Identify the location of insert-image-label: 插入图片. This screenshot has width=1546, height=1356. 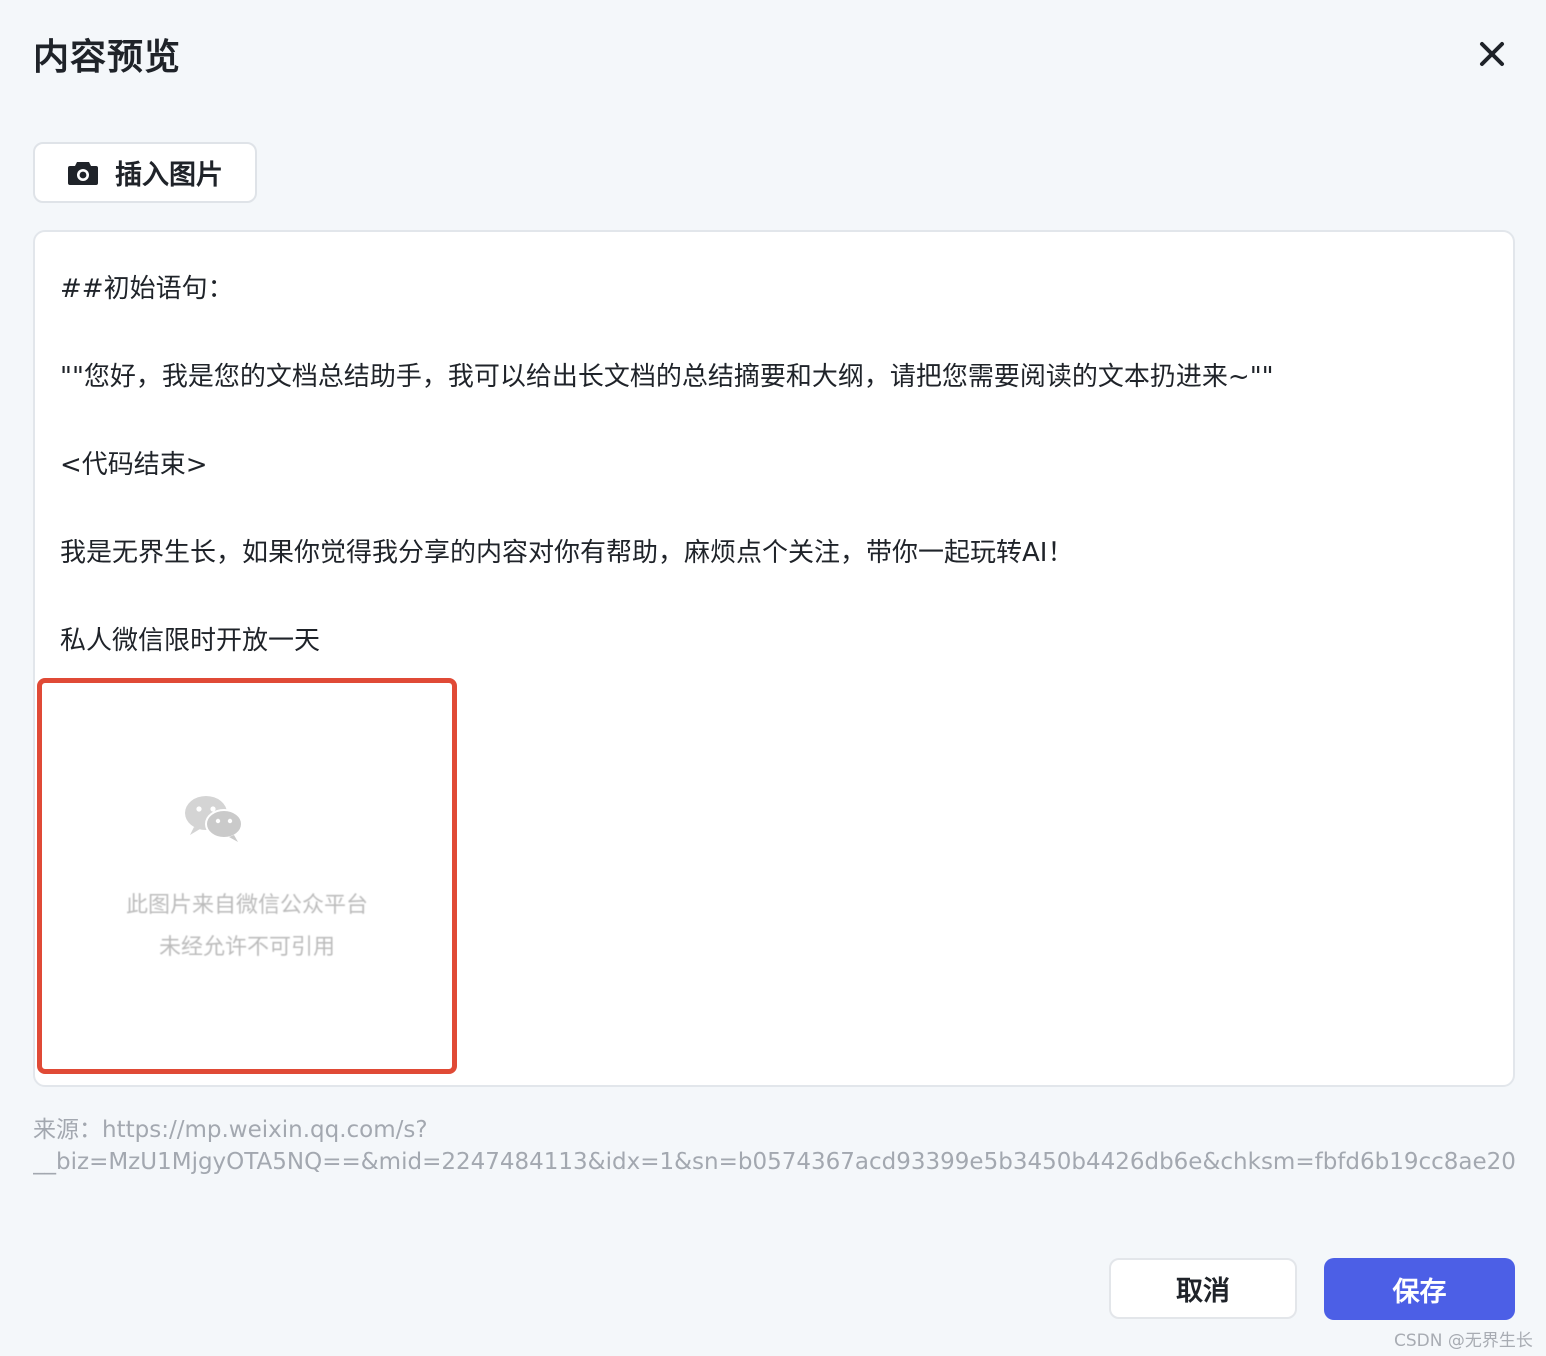
(169, 175).